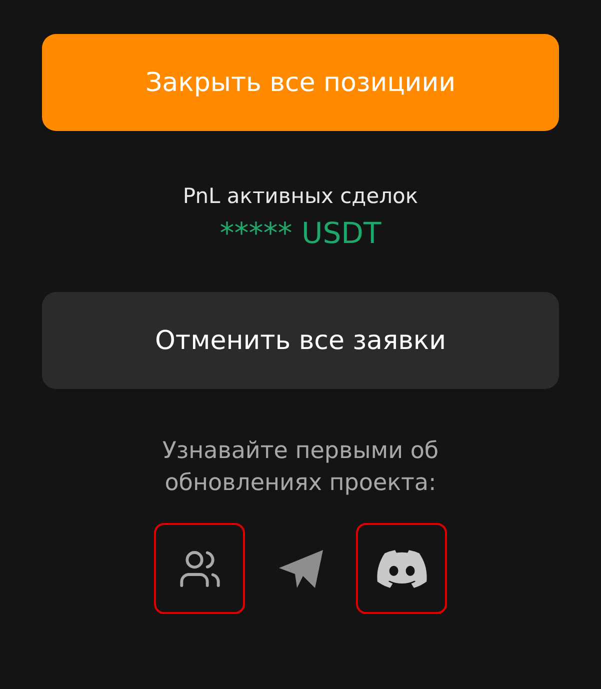 This screenshot has height=689, width=601. Describe the element at coordinates (300, 340) in the screenshot. I see `cancel-all-orders-button: Отменить все заявки` at that location.